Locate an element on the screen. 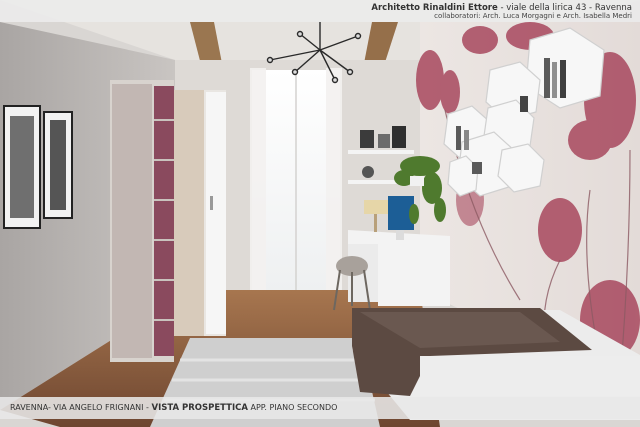 This screenshot has height=427, width=640. desk-lamp is located at coordinates (376, 207).